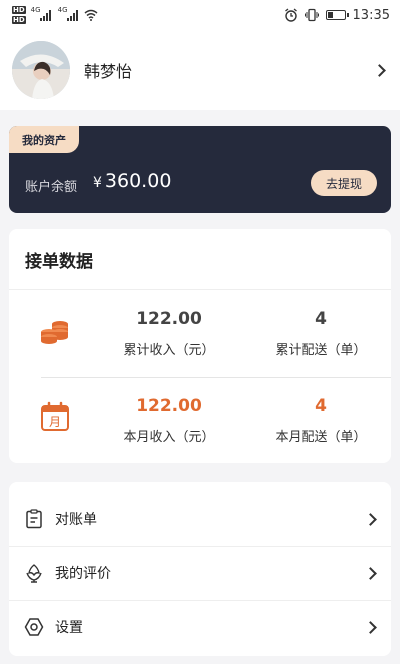  What do you see at coordinates (19, 20) in the screenshot?
I see `hd-label-2: HD` at bounding box center [19, 20].